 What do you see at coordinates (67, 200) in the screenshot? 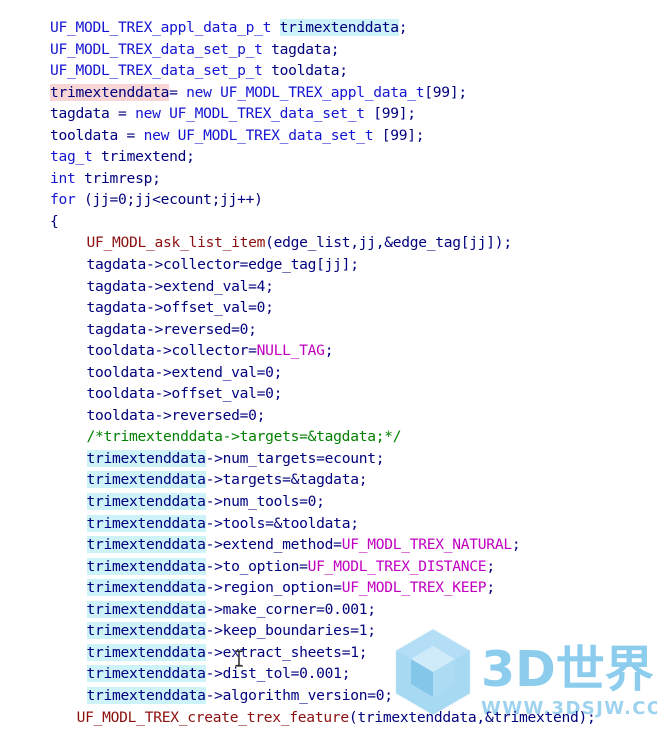
I see `code-token: for` at bounding box center [67, 200].